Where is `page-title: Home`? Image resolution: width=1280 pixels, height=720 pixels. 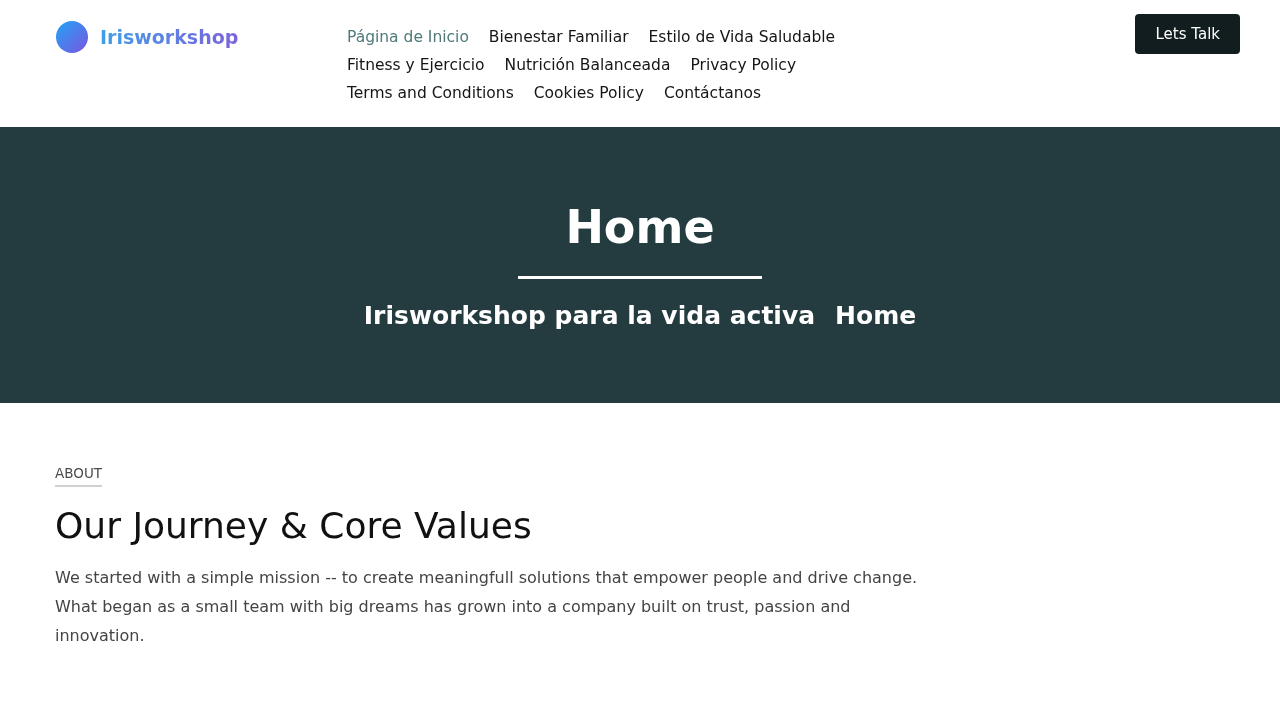
page-title: Home is located at coordinates (640, 227).